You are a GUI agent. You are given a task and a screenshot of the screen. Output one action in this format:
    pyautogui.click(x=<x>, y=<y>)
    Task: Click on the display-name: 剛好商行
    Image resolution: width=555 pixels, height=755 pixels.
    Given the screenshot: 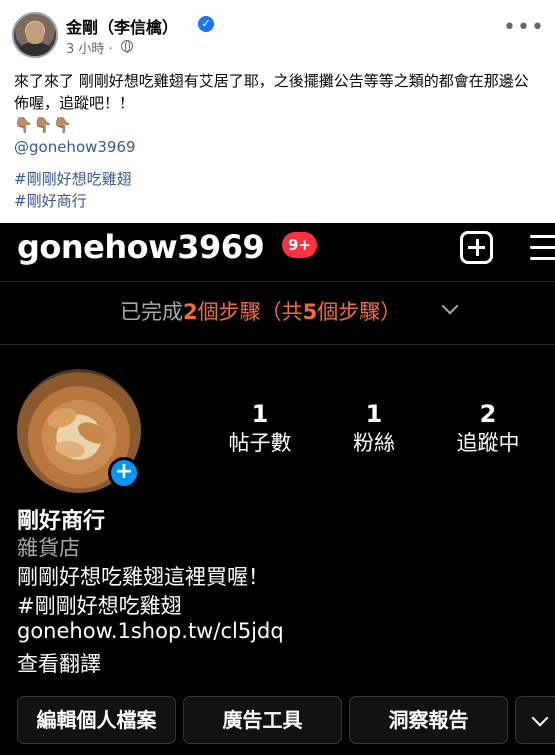 What is the action you would take?
    pyautogui.click(x=61, y=521)
    